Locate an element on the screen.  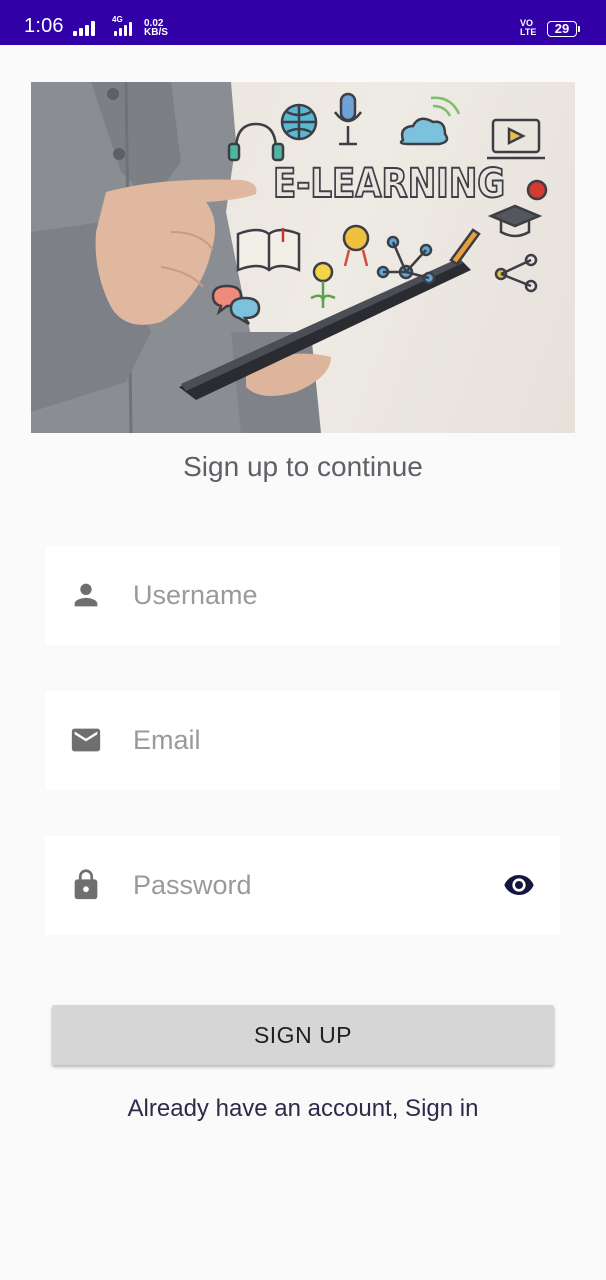
sign-up-button: SIGN UP is located at coordinates (303, 1035).